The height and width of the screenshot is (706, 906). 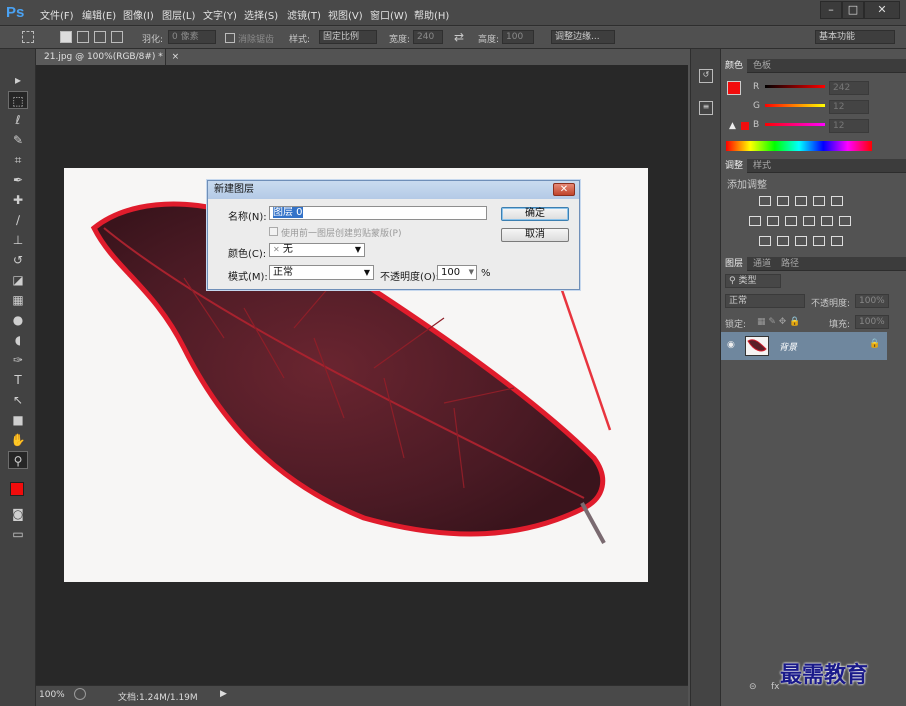 What do you see at coordinates (18, 220) in the screenshot?
I see `brush-tool-icon: ∕` at bounding box center [18, 220].